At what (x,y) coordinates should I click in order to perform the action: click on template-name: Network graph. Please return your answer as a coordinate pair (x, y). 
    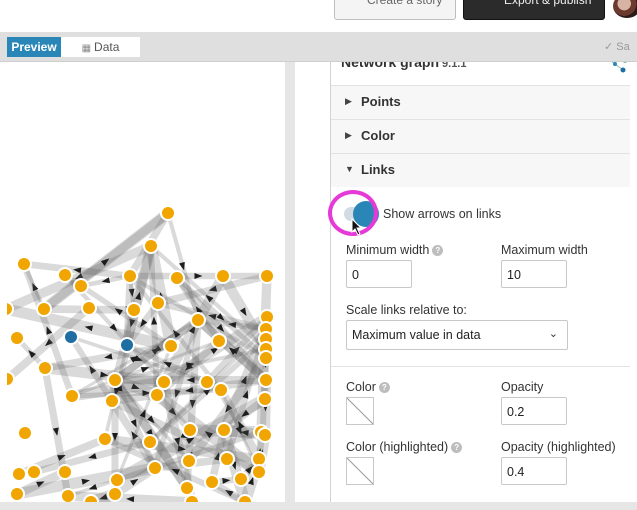
    Looking at the image, I should click on (390, 66).